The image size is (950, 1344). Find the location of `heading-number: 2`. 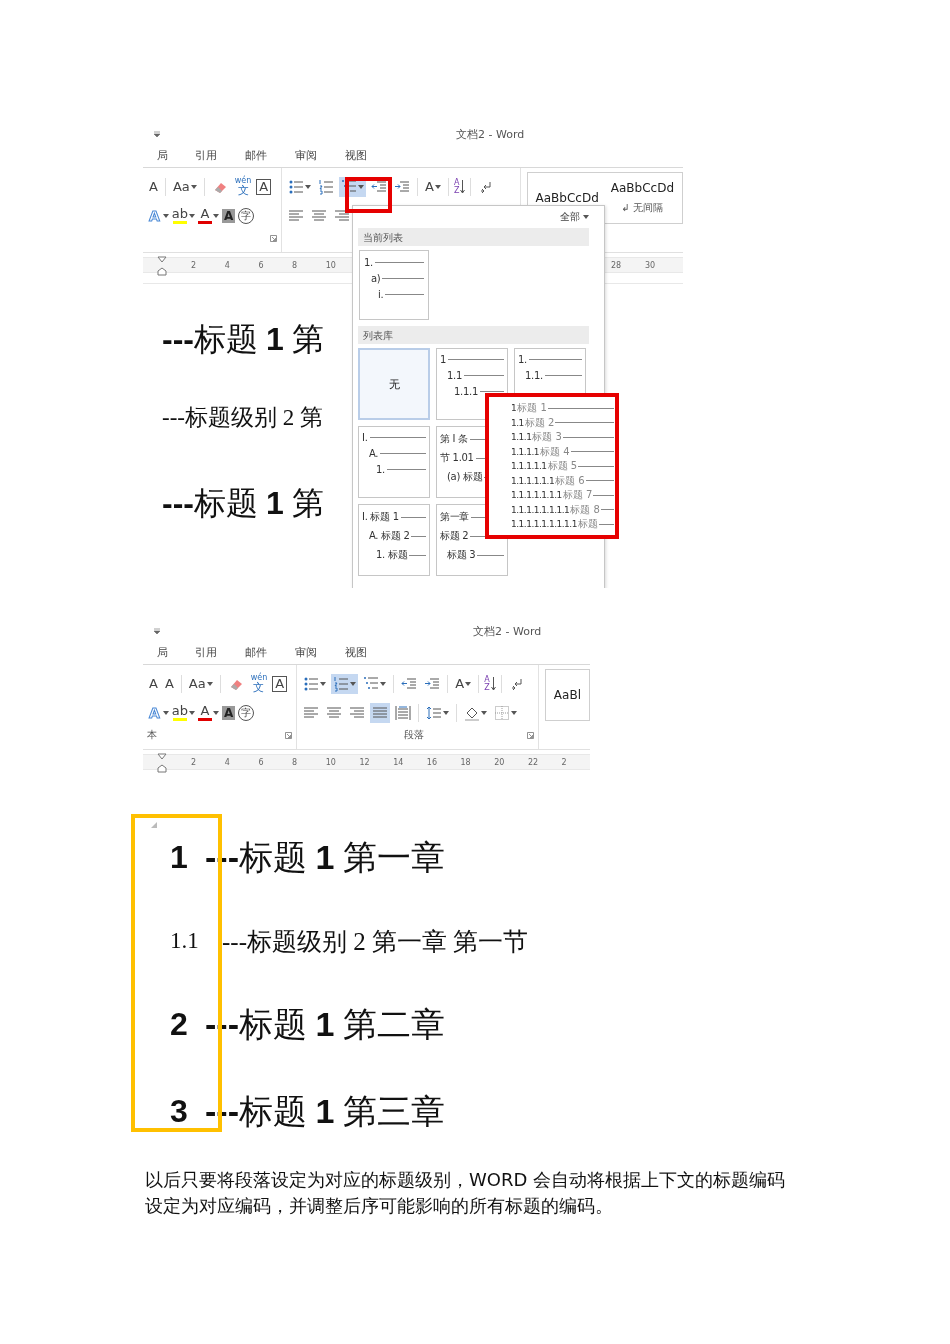

heading-number: 2 is located at coordinates (179, 1024).